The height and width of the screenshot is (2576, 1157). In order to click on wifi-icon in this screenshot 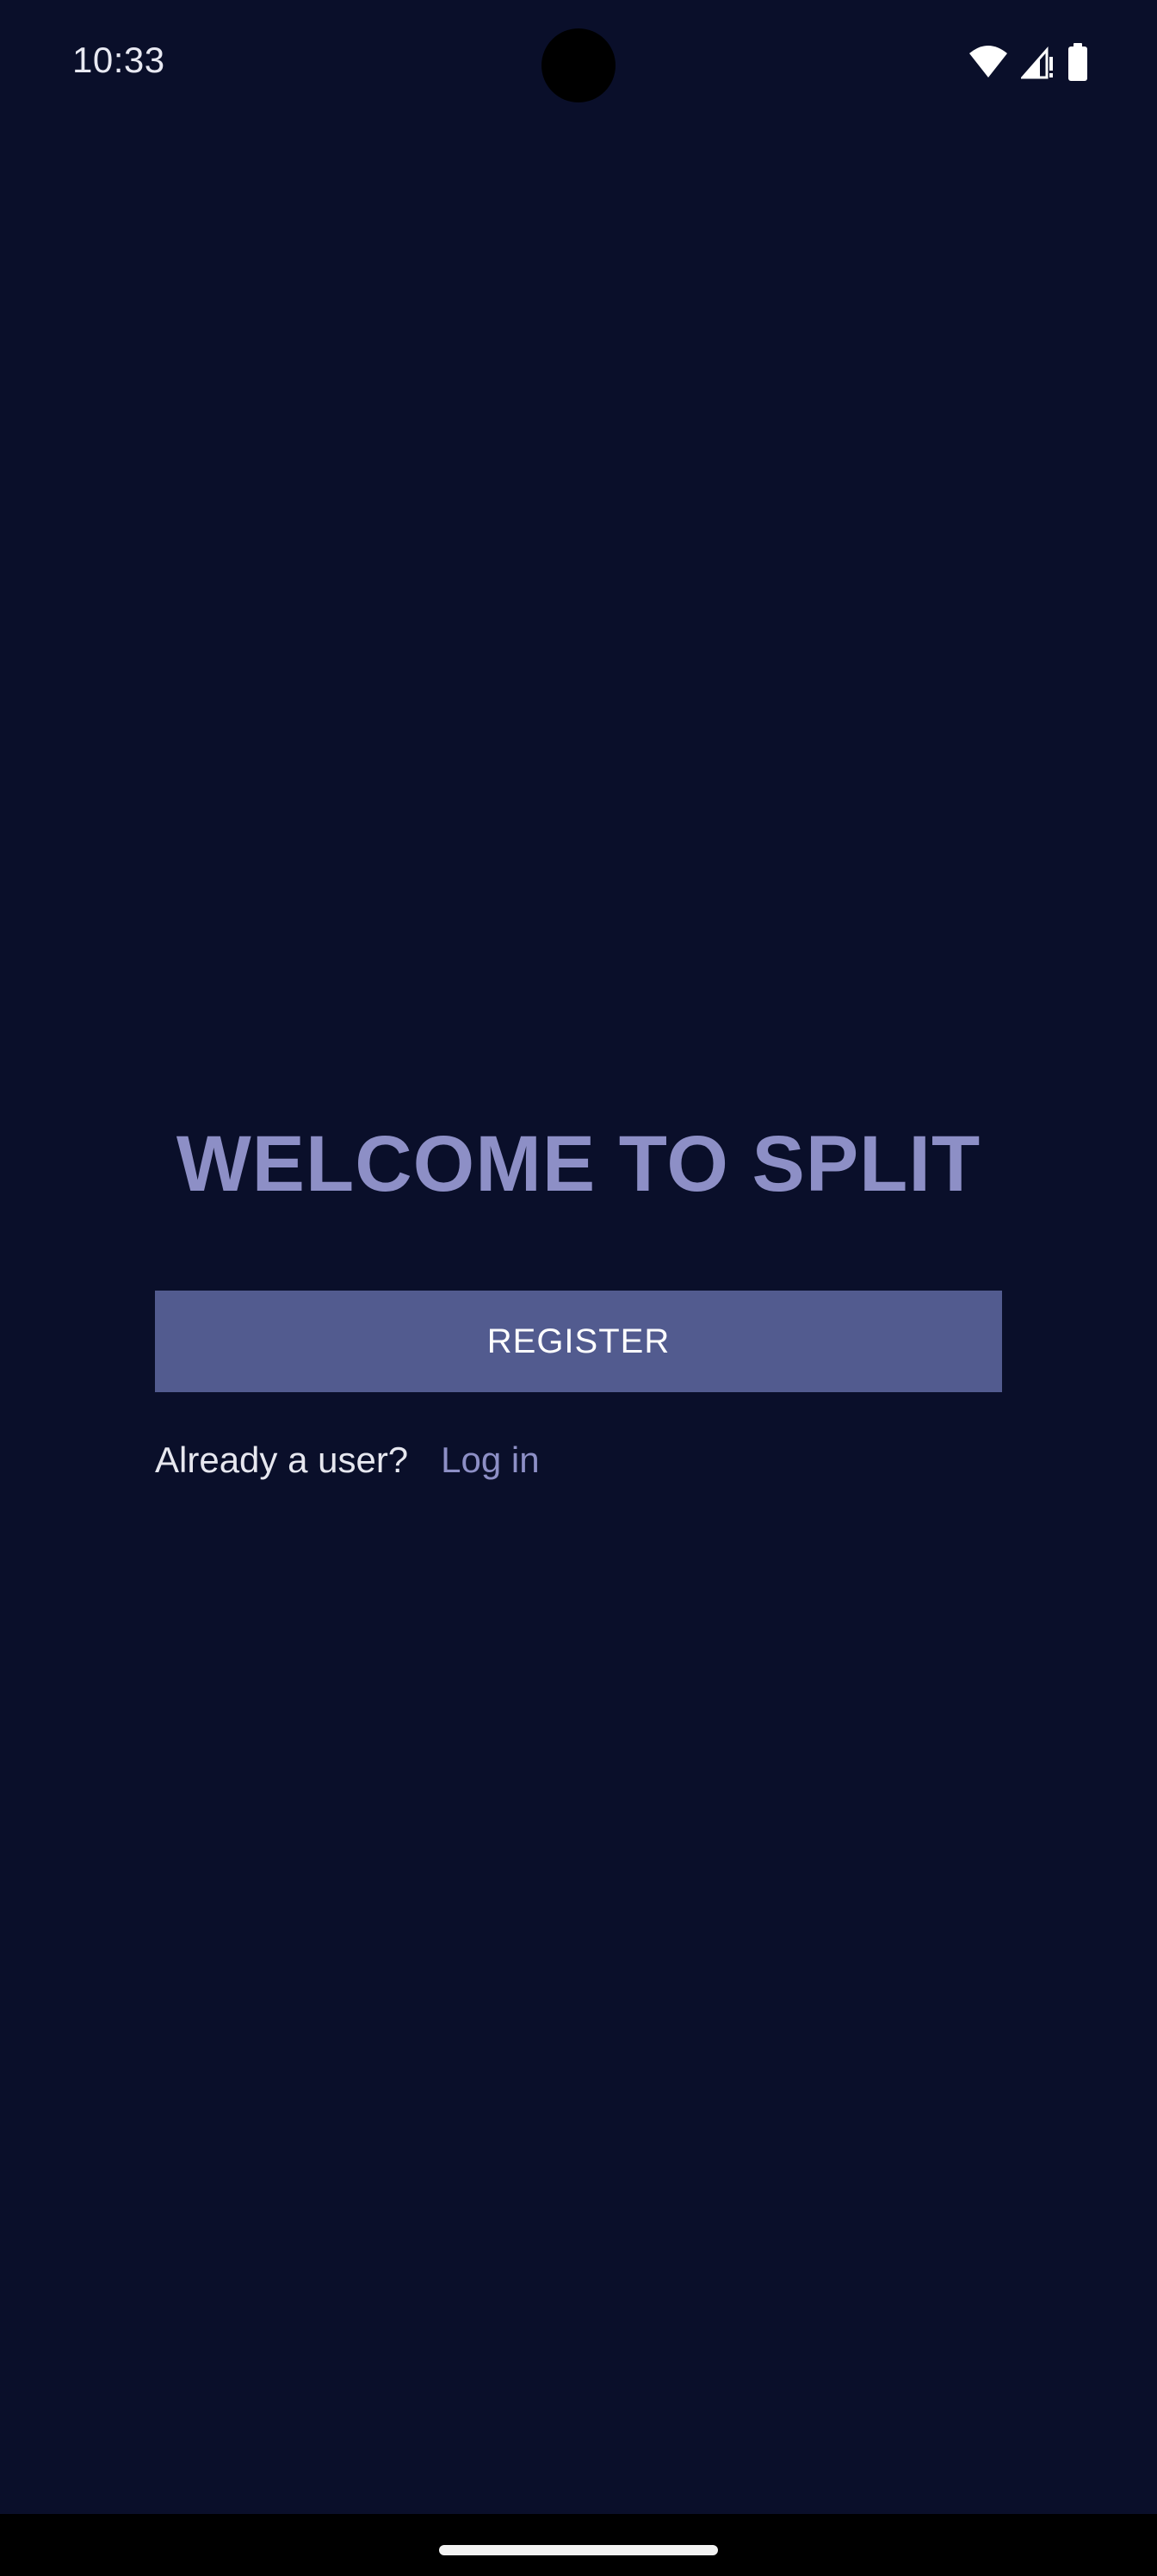, I will do `click(989, 62)`.